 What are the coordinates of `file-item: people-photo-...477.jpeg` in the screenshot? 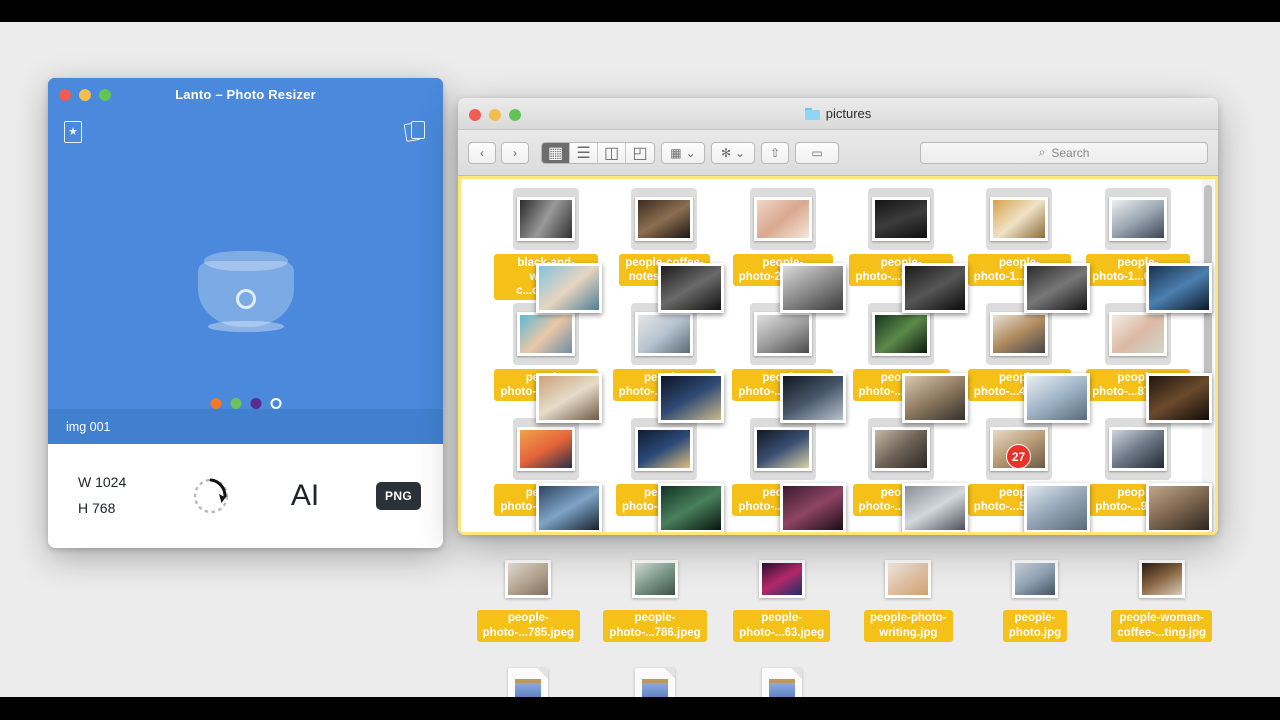 It's located at (1019, 357).